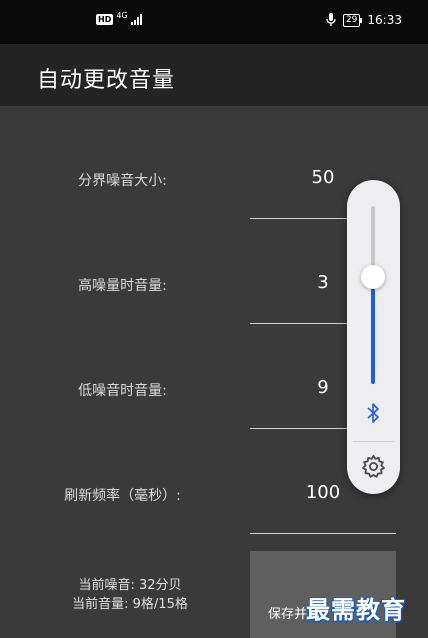 The width and height of the screenshot is (428, 638). Describe the element at coordinates (130, 585) in the screenshot. I see `current-noise-text: 当前噪音: 32分贝` at that location.